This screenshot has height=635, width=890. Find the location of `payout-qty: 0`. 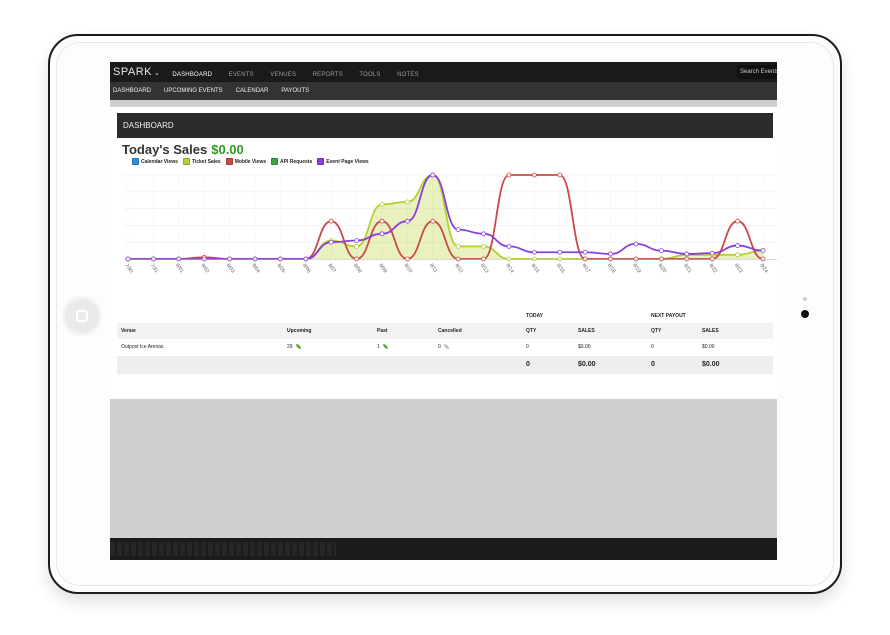

payout-qty: 0 is located at coordinates (652, 347).